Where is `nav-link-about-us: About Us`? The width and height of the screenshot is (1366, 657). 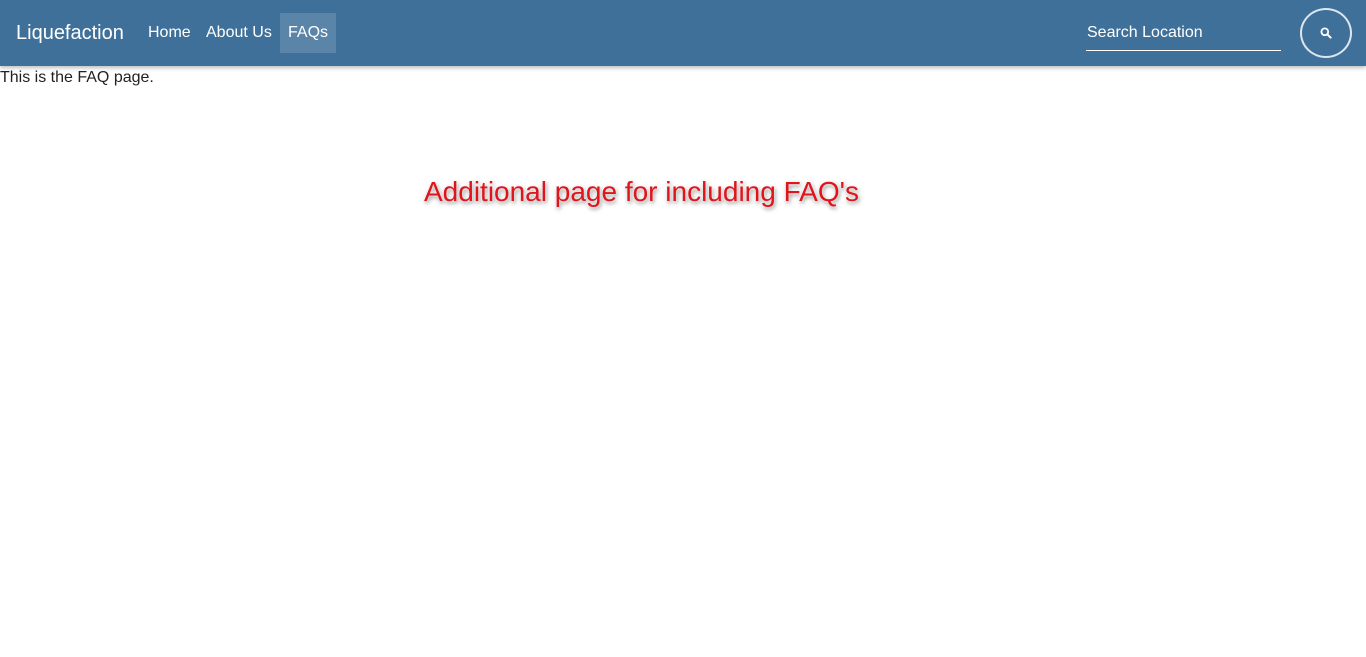 nav-link-about-us: About Us is located at coordinates (239, 33).